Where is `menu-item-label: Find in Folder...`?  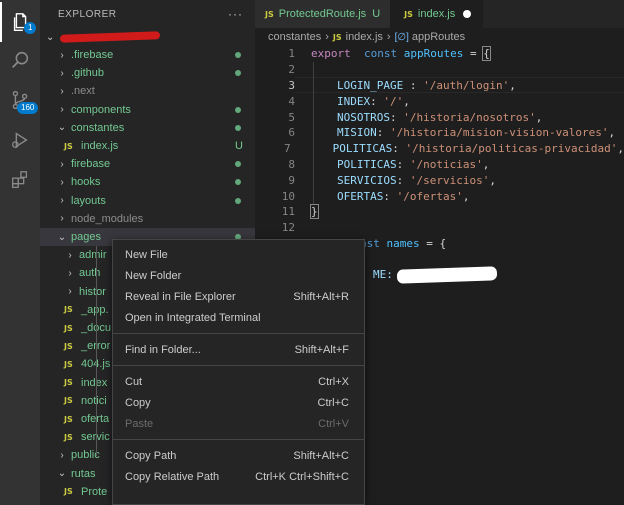
menu-item-label: Find in Folder... is located at coordinates (163, 349).